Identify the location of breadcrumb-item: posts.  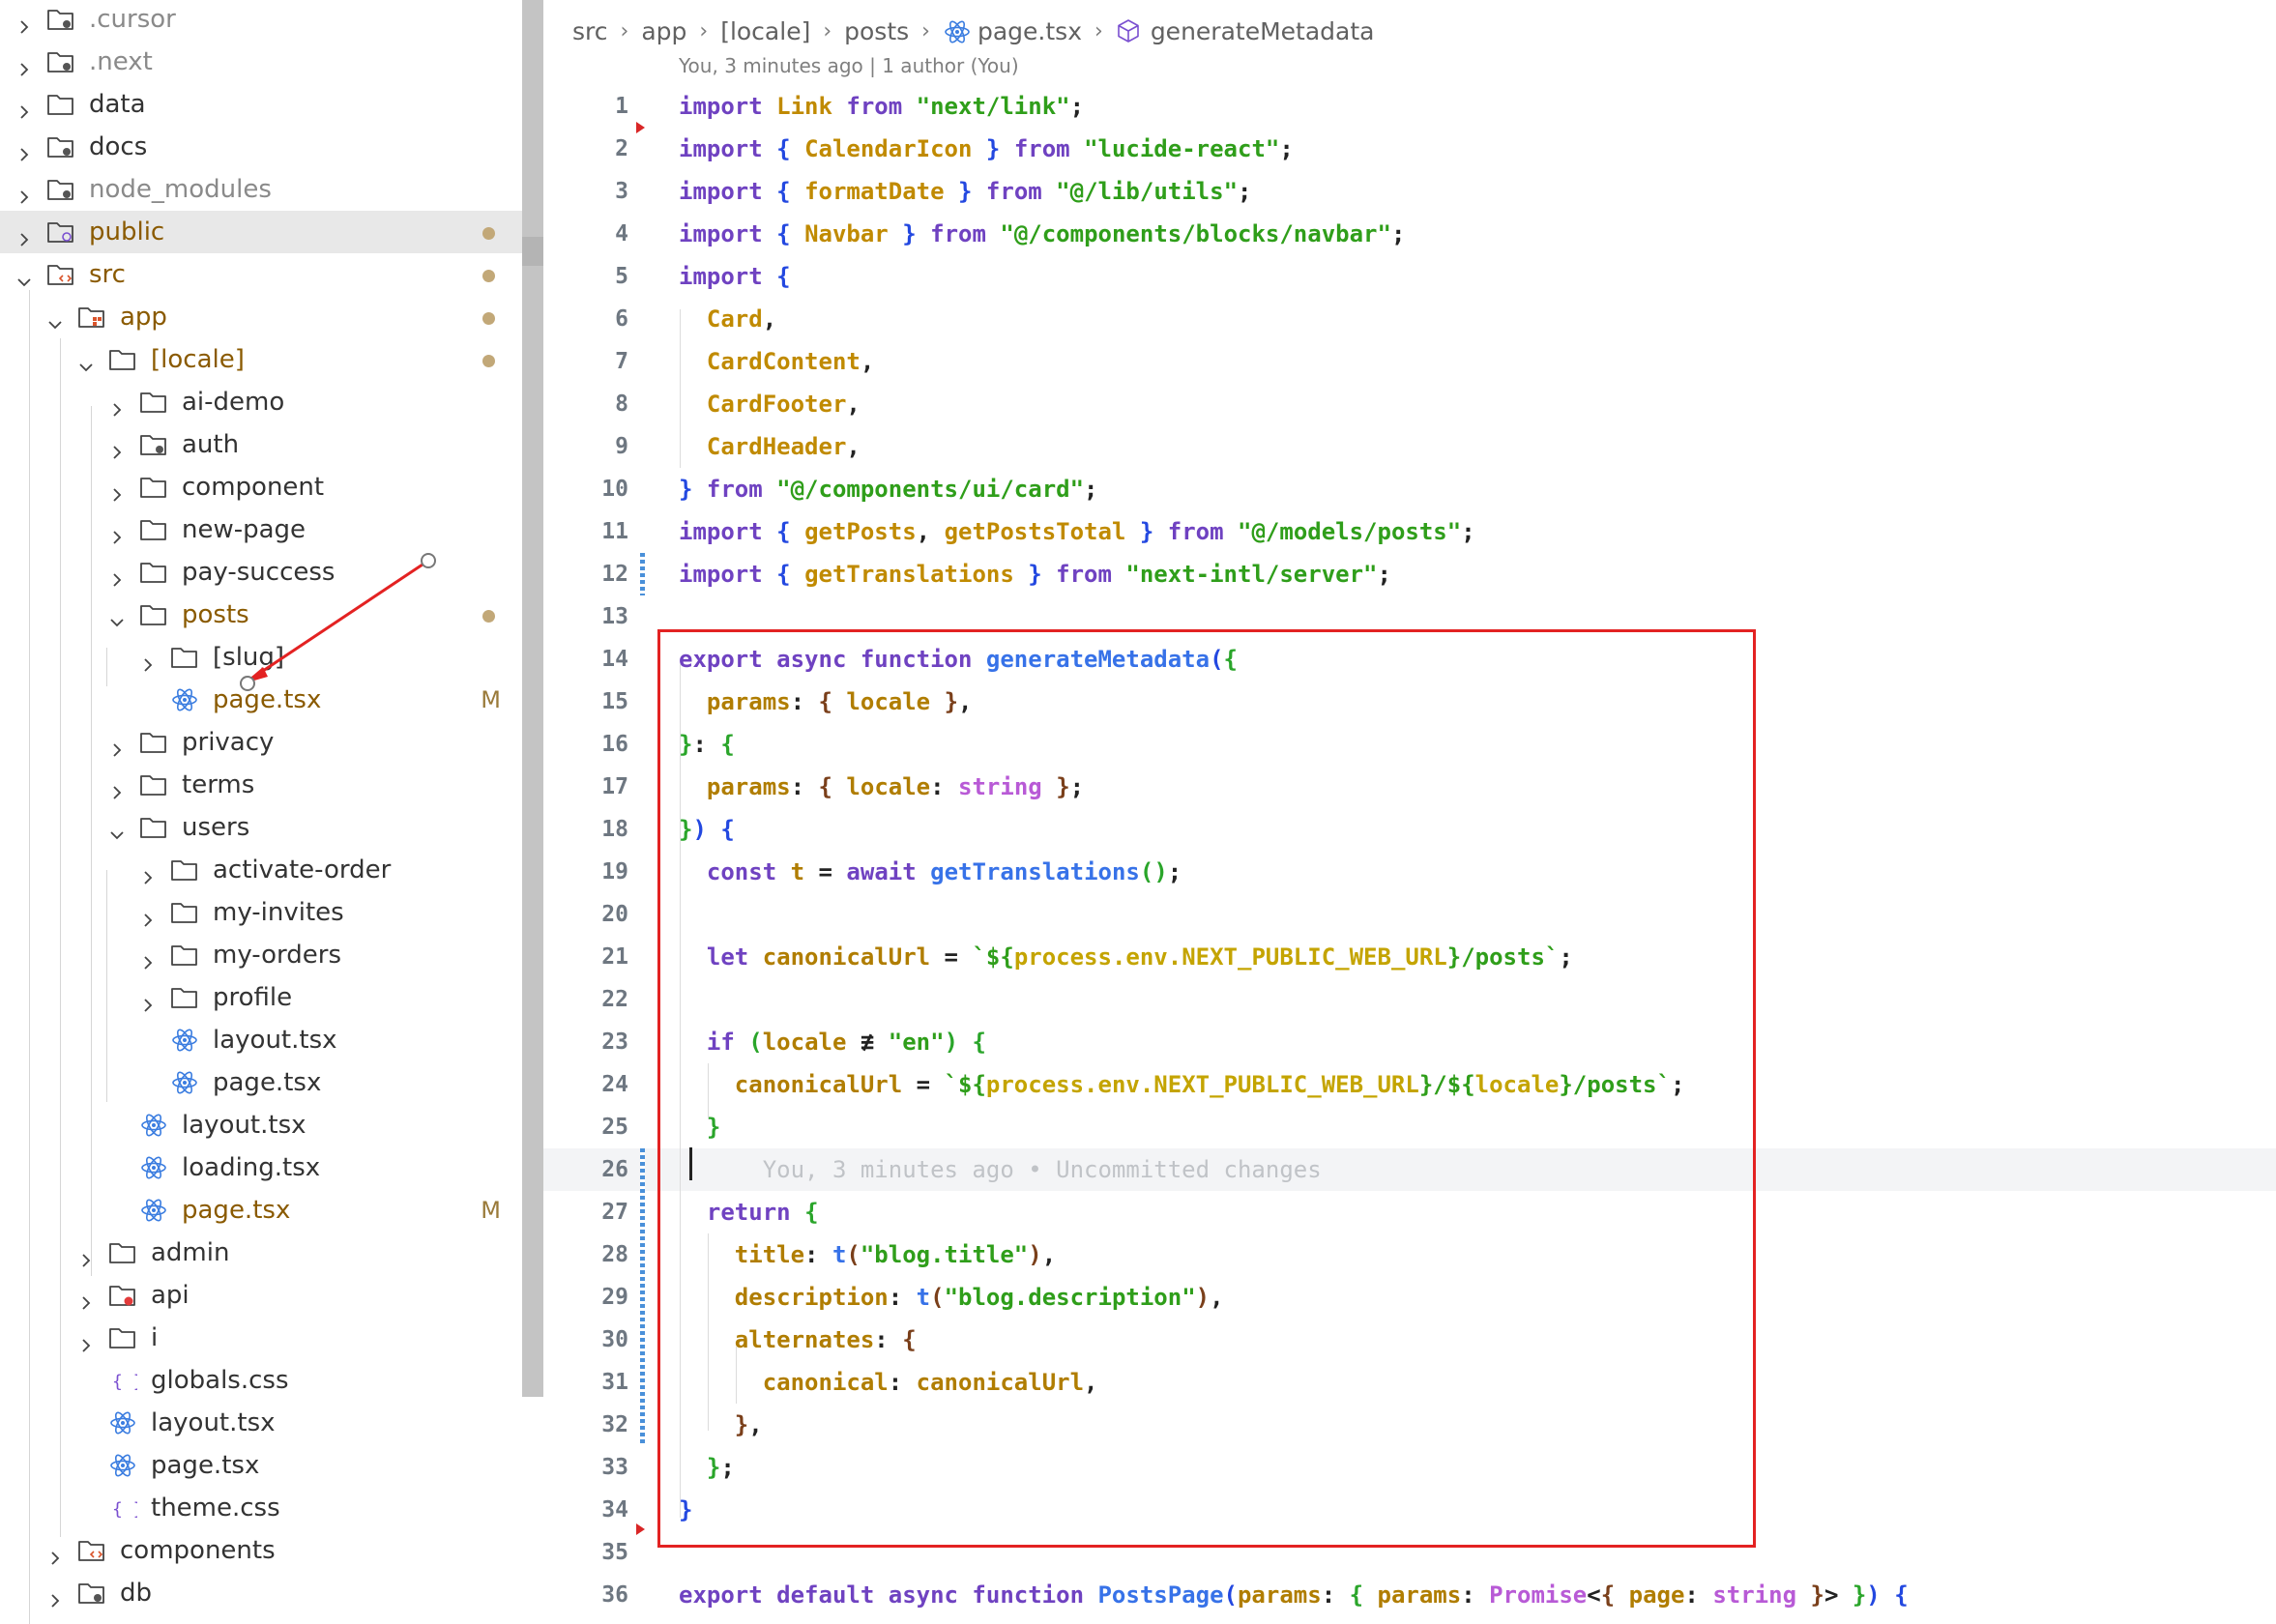
(876, 31).